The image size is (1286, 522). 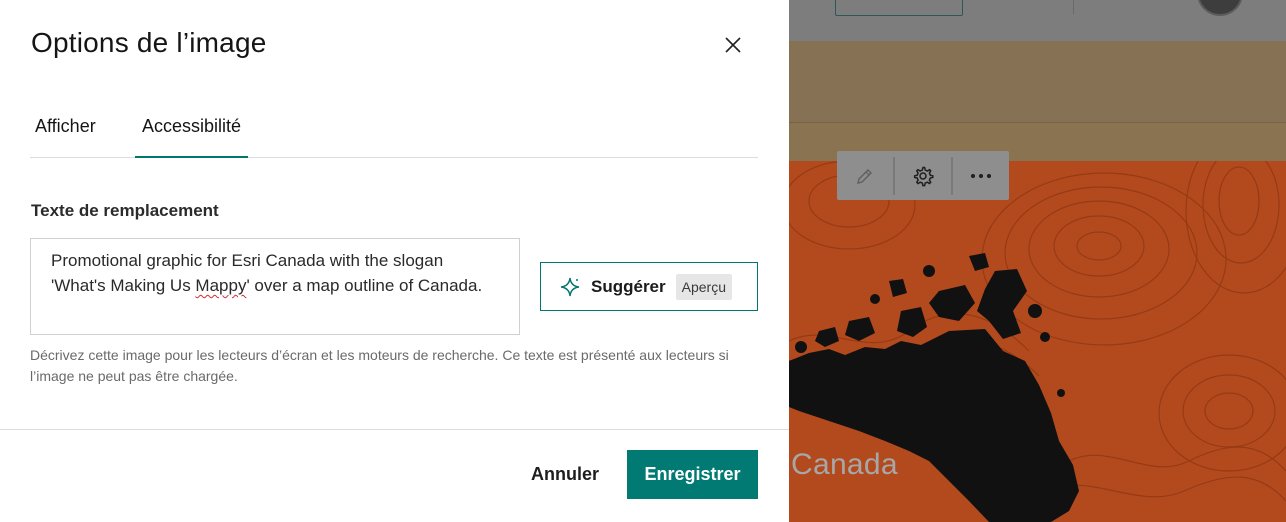 What do you see at coordinates (1073, 7) in the screenshot?
I see `background-header-divider` at bounding box center [1073, 7].